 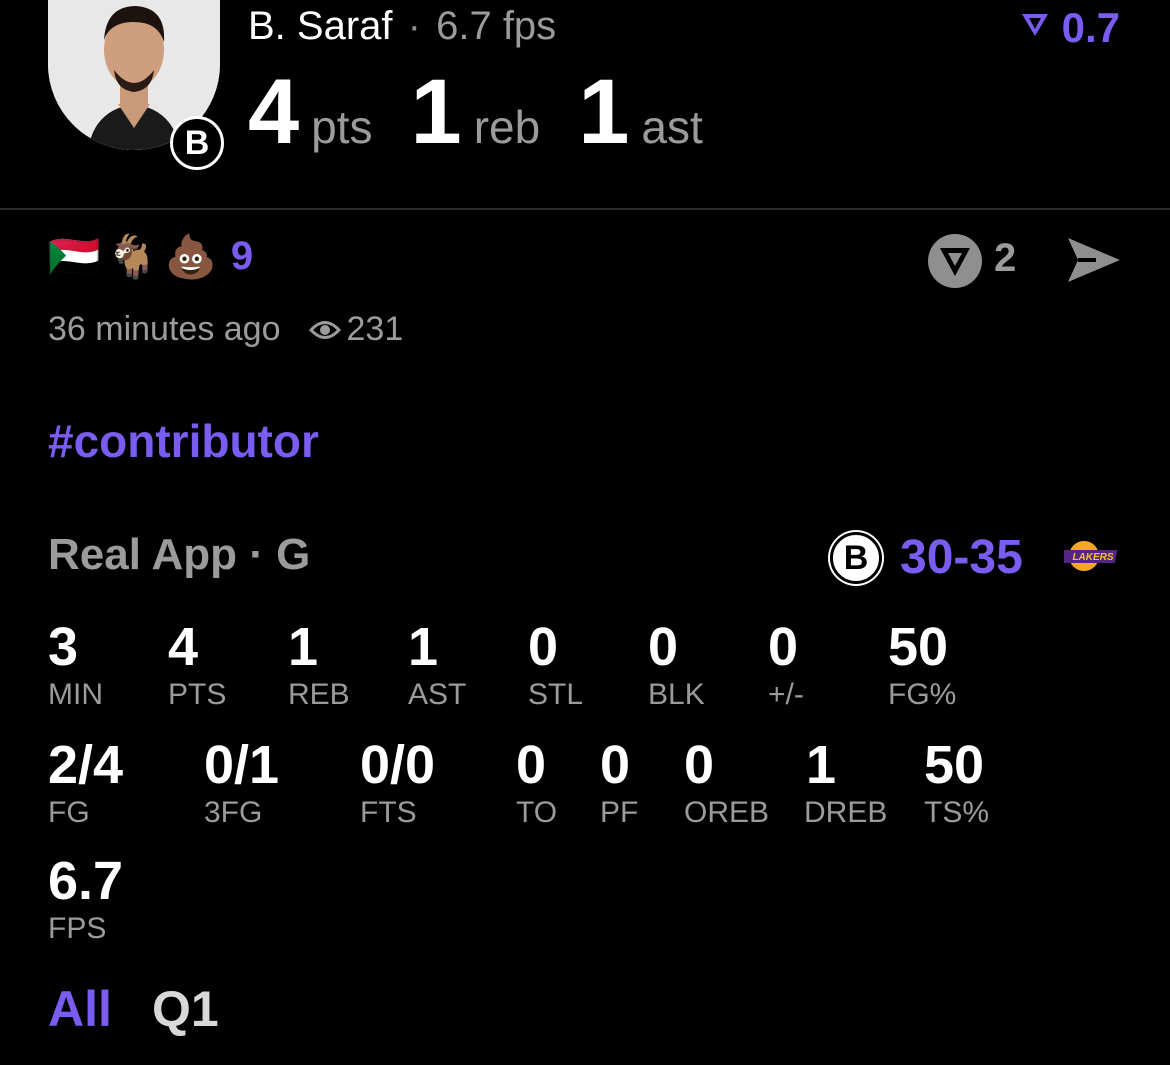 I want to click on fps-change: 0.7, so click(x=1070, y=28).